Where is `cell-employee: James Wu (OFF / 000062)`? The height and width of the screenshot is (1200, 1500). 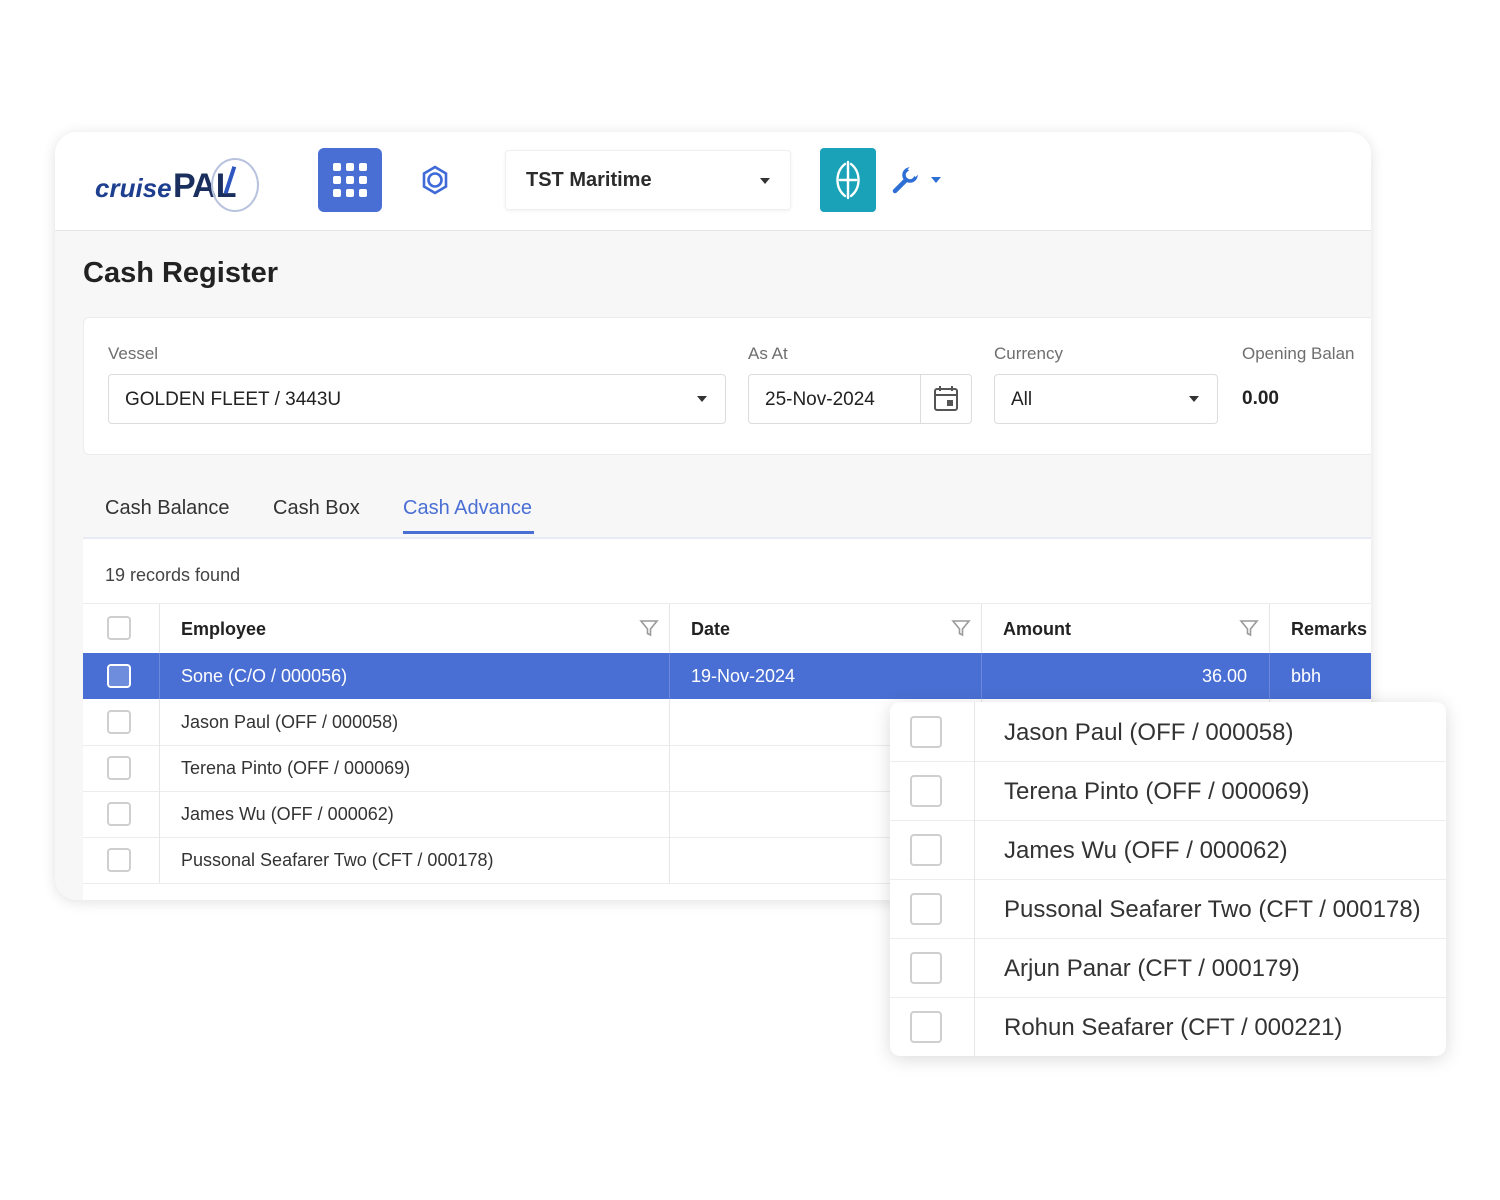
cell-employee: James Wu (OFF / 000062) is located at coordinates (414, 814).